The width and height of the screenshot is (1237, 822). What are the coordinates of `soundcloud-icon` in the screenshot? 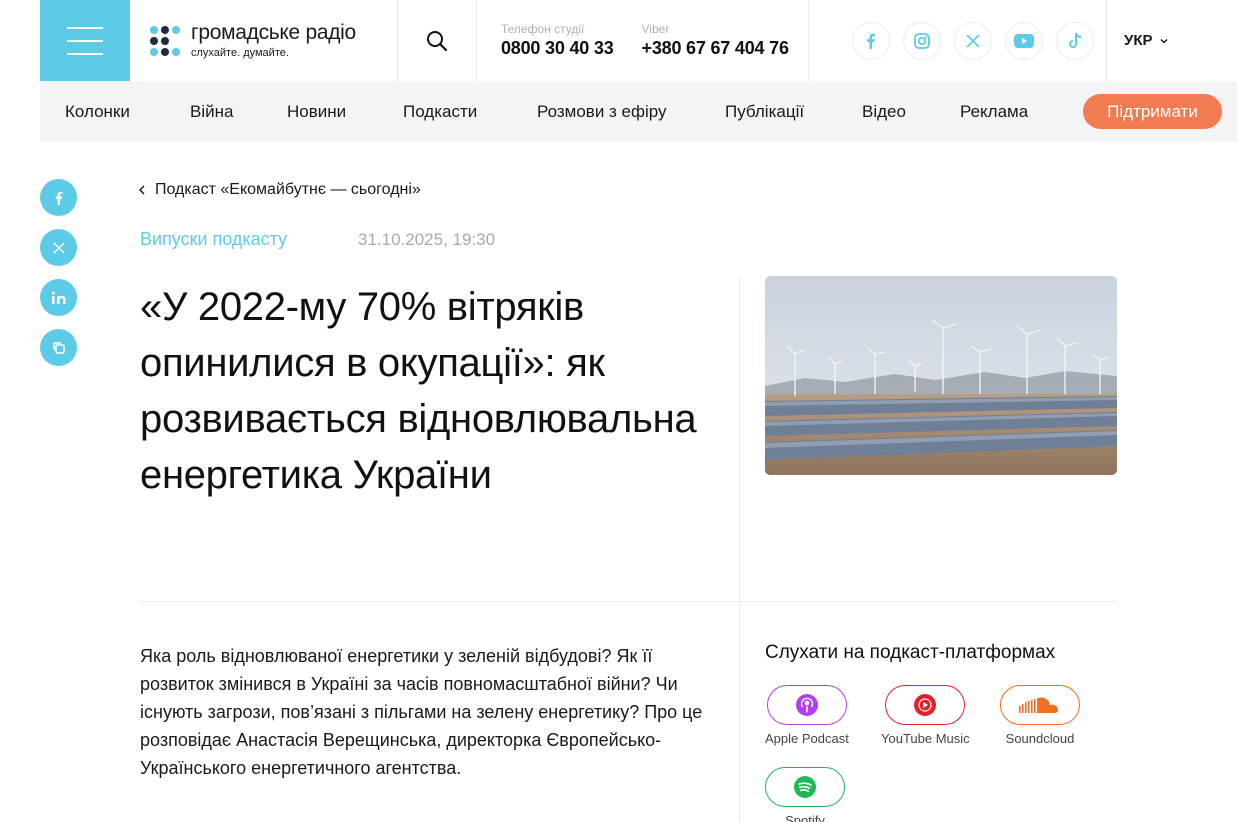 It's located at (1038, 705).